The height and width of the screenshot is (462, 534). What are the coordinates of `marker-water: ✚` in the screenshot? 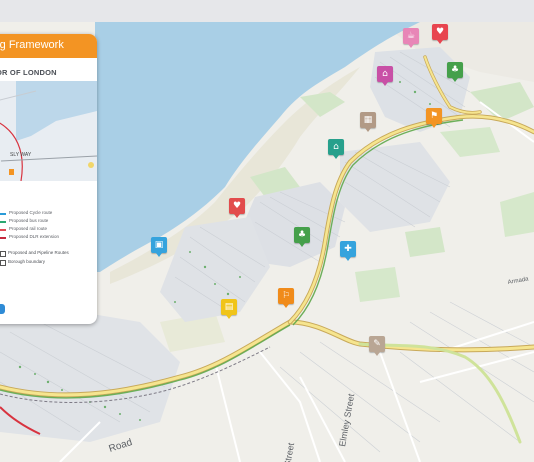 It's located at (348, 251).